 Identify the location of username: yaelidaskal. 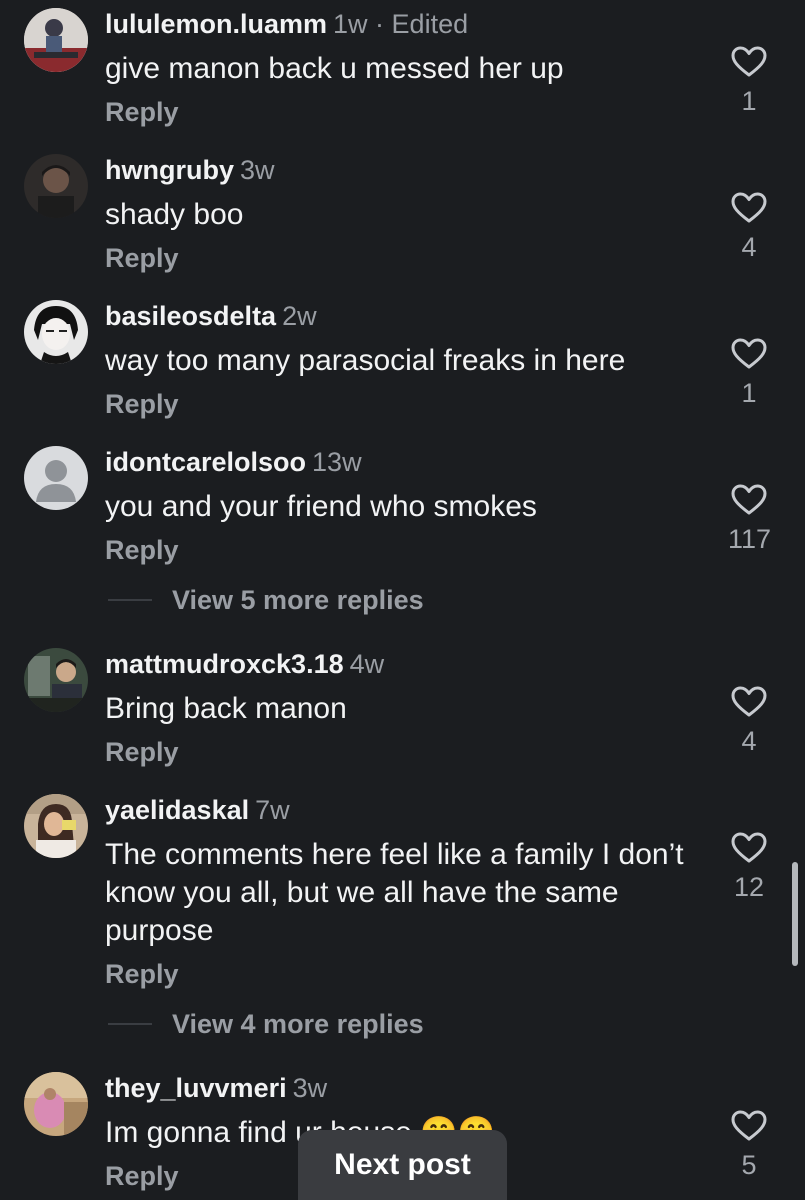
(177, 810).